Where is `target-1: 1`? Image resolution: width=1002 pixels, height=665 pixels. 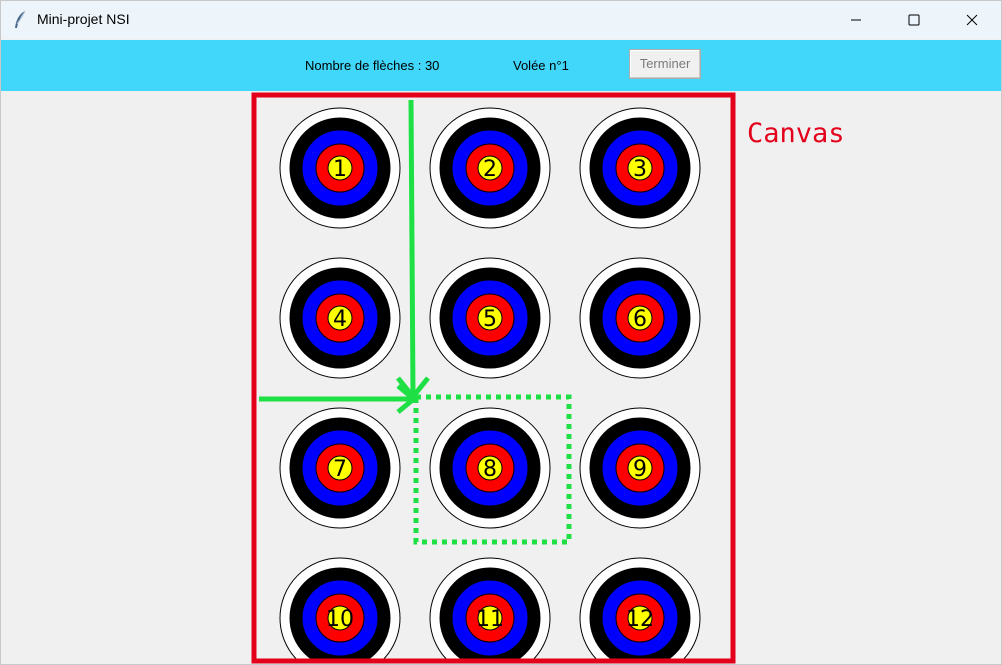 target-1: 1 is located at coordinates (340, 168).